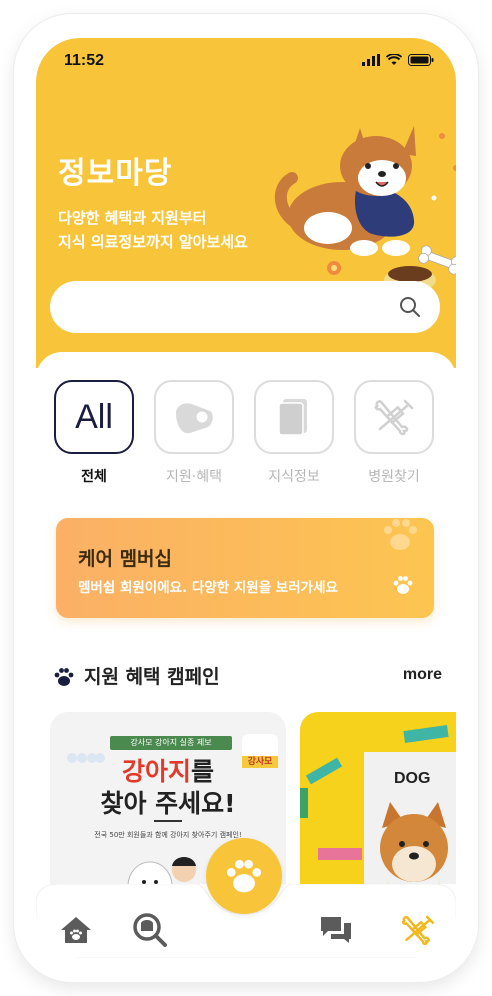  Describe the element at coordinates (168, 821) in the screenshot. I see `divider` at that location.